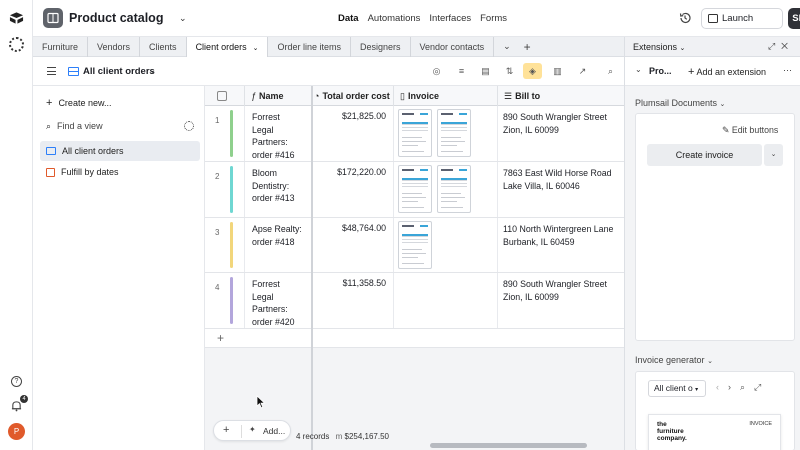 This screenshot has height=450, width=800. Describe the element at coordinates (278, 245) in the screenshot. I see `name-cell: Apse Realty: order #418` at that location.